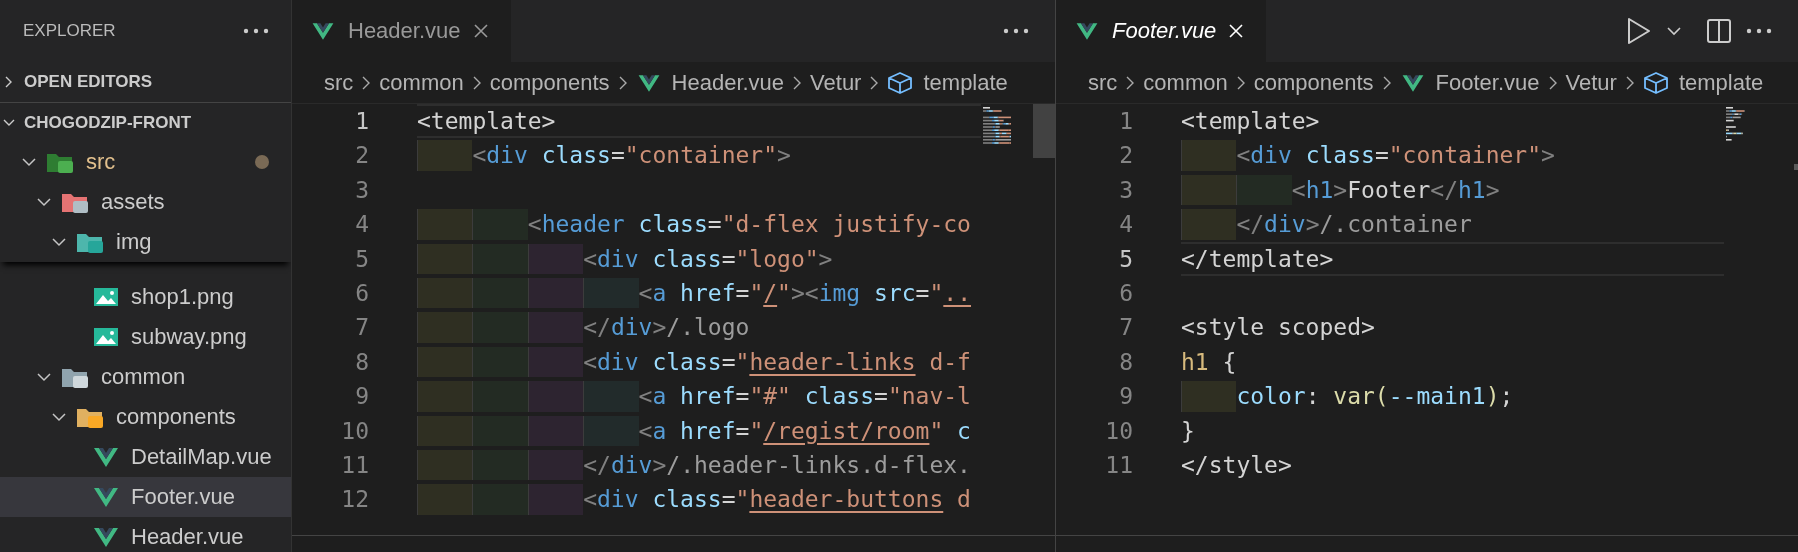 The height and width of the screenshot is (552, 1798). What do you see at coordinates (1209, 362) in the screenshot?
I see `code-line: h1 {` at bounding box center [1209, 362].